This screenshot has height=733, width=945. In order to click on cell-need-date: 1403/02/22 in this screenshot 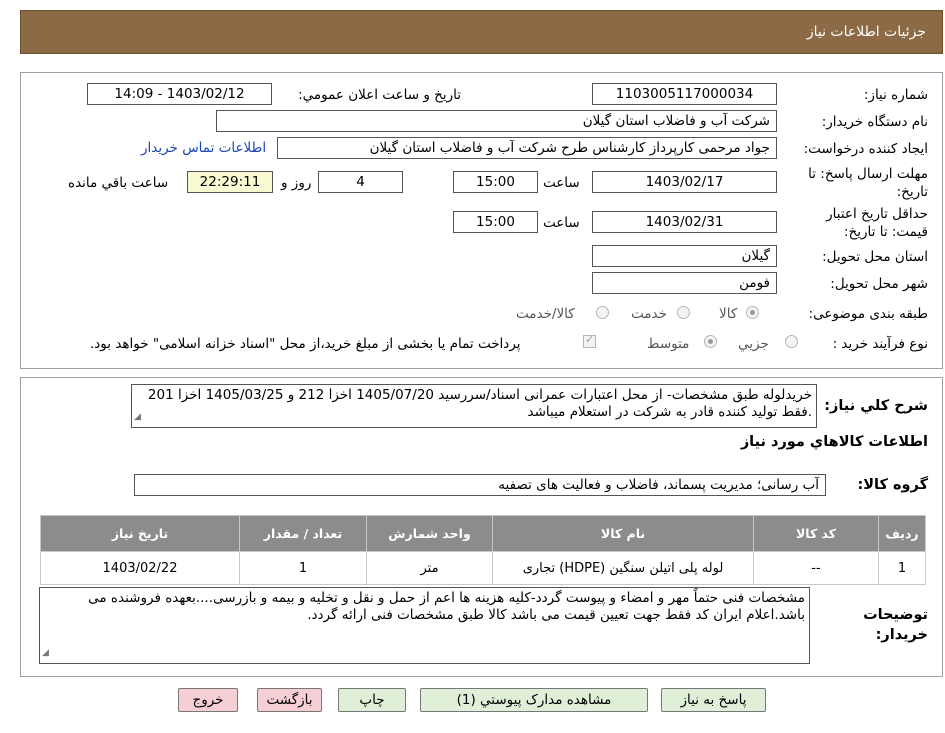, I will do `click(140, 568)`.